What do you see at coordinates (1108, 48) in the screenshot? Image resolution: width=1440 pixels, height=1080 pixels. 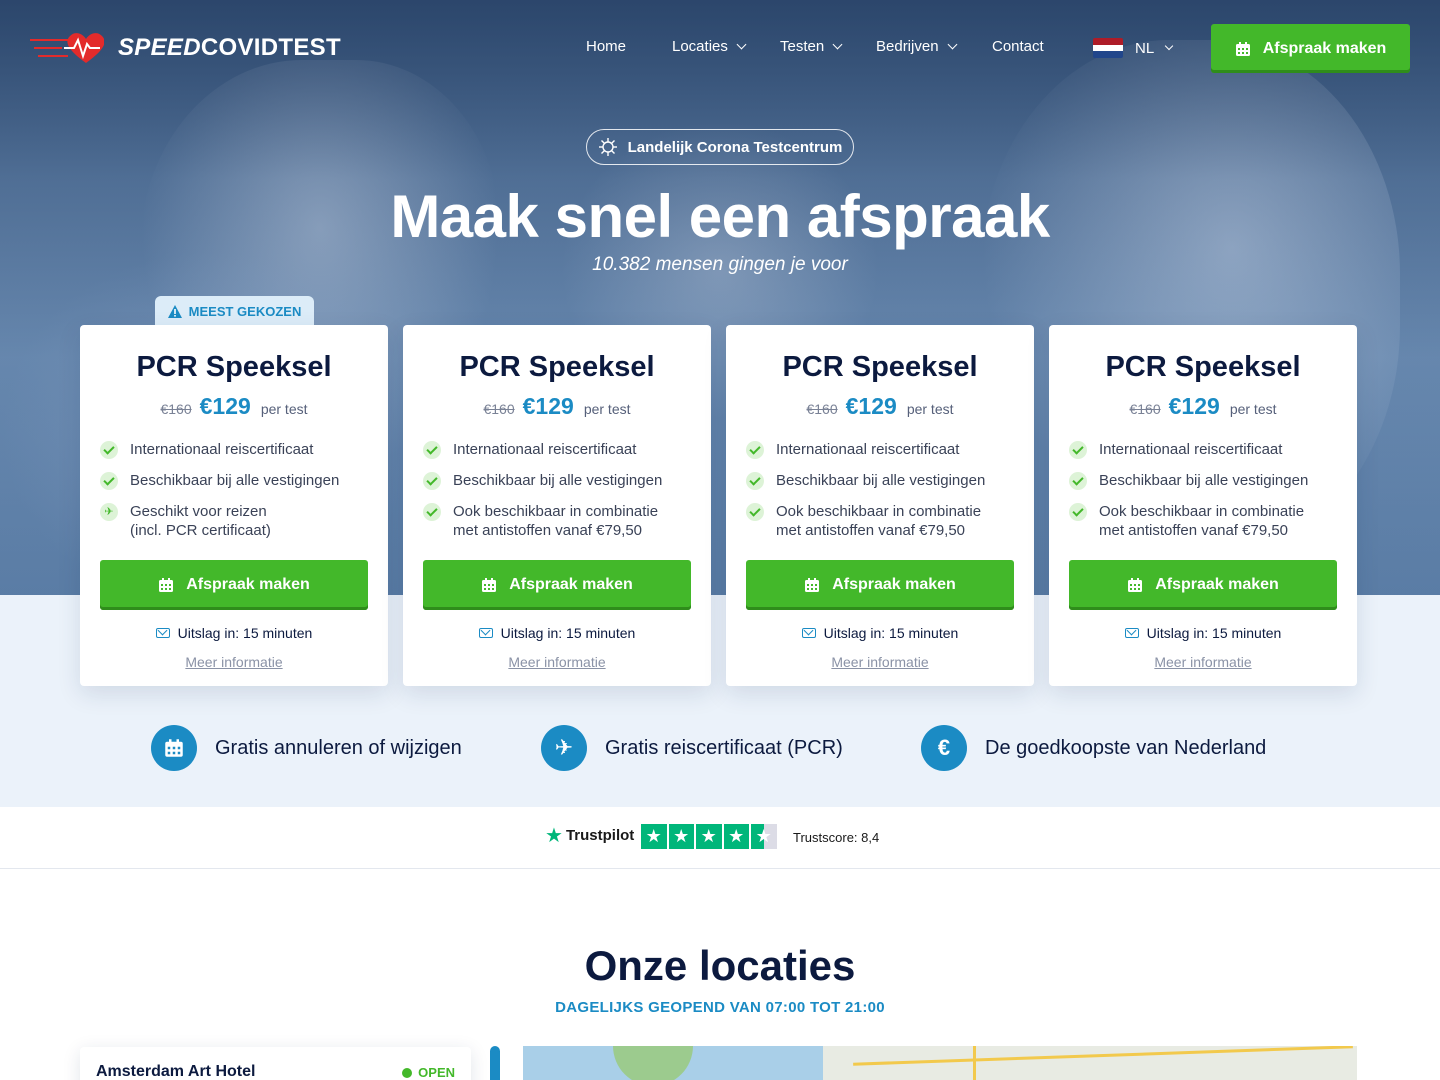 I see `netherlands-flag-icon` at bounding box center [1108, 48].